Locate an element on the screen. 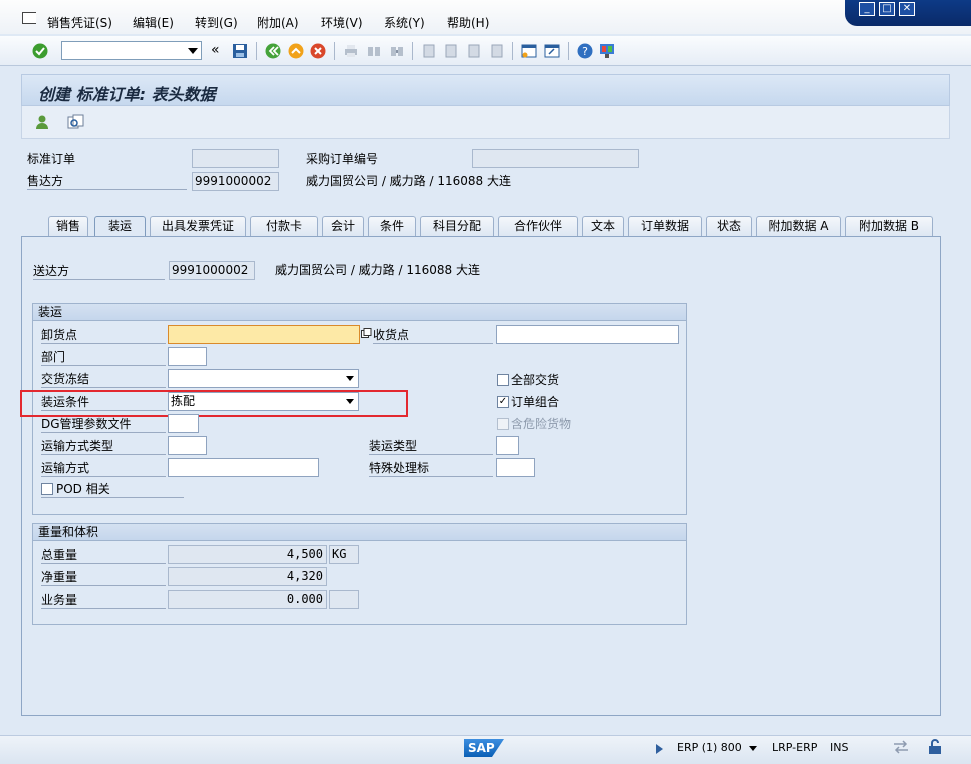  exit-icon is located at coordinates (296, 51).